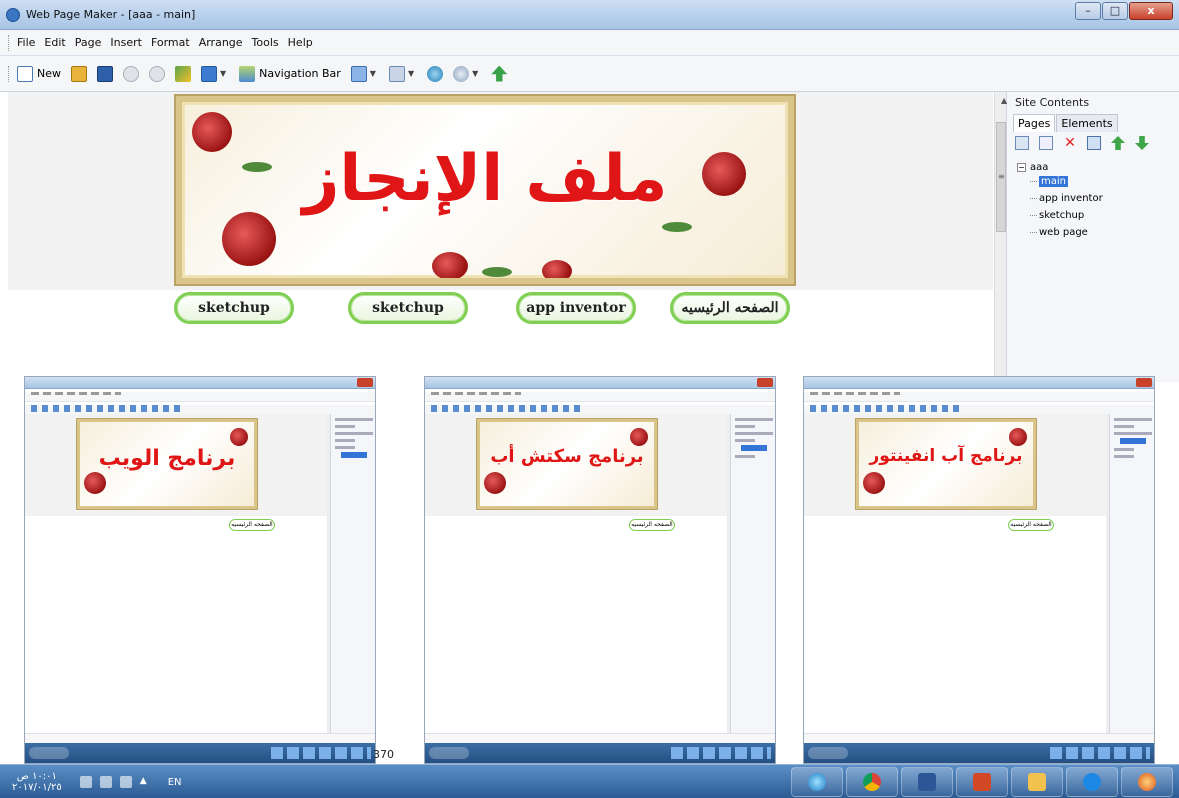  What do you see at coordinates (26, 42) in the screenshot?
I see `menu-file: File` at bounding box center [26, 42].